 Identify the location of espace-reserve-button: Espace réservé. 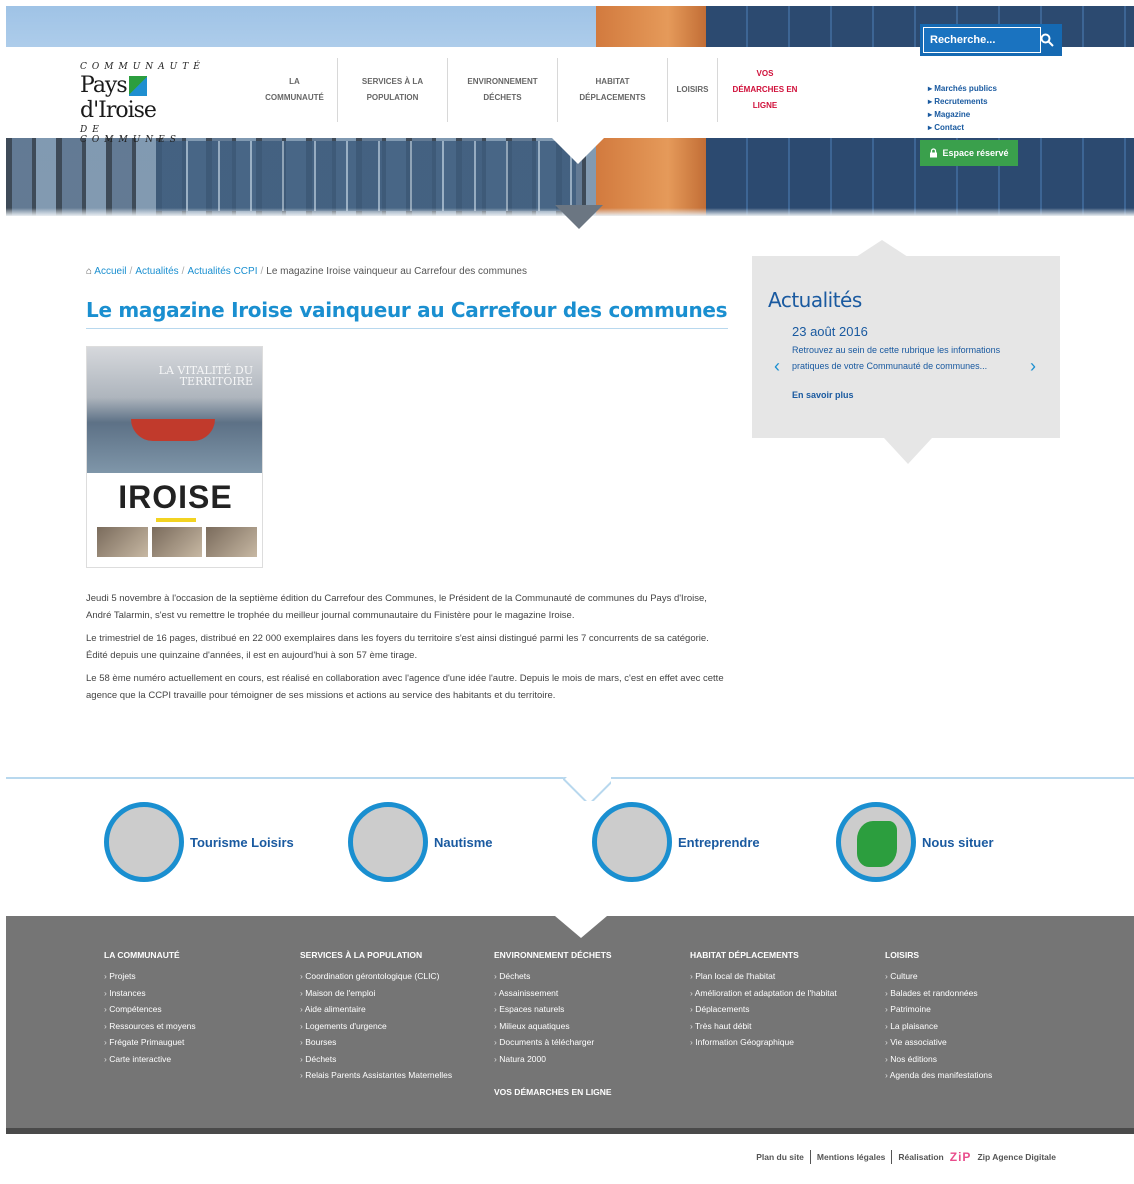
(969, 153).